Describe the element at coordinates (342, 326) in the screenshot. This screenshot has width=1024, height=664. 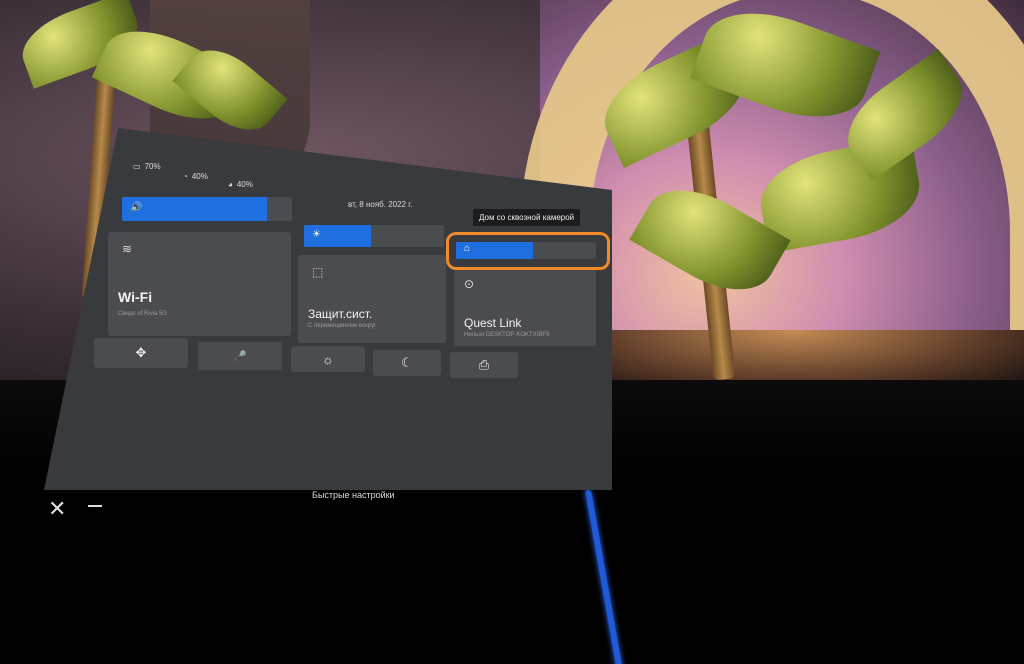
I see `guardian-subtitle: С перемещением вокруг` at that location.